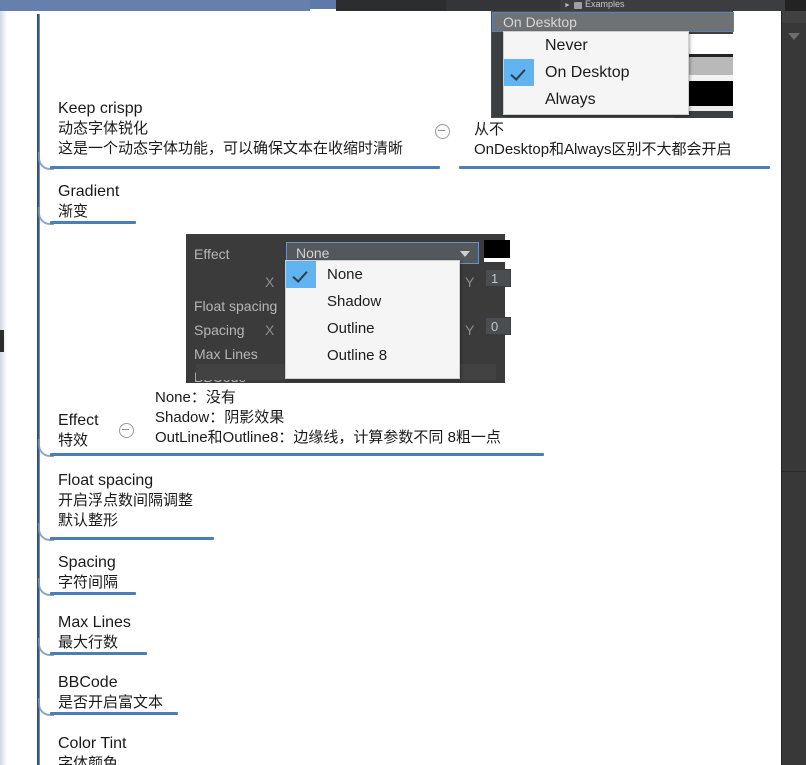 Image resolution: width=806 pixels, height=765 pixels. What do you see at coordinates (100, 108) in the screenshot?
I see `note-title: Keep crispp` at bounding box center [100, 108].